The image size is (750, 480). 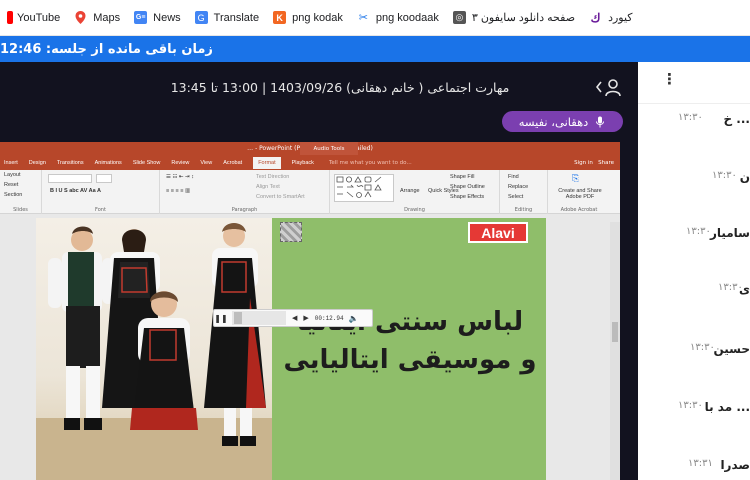 What do you see at coordinates (518, 187) in the screenshot?
I see `replace-button: Replace` at bounding box center [518, 187].